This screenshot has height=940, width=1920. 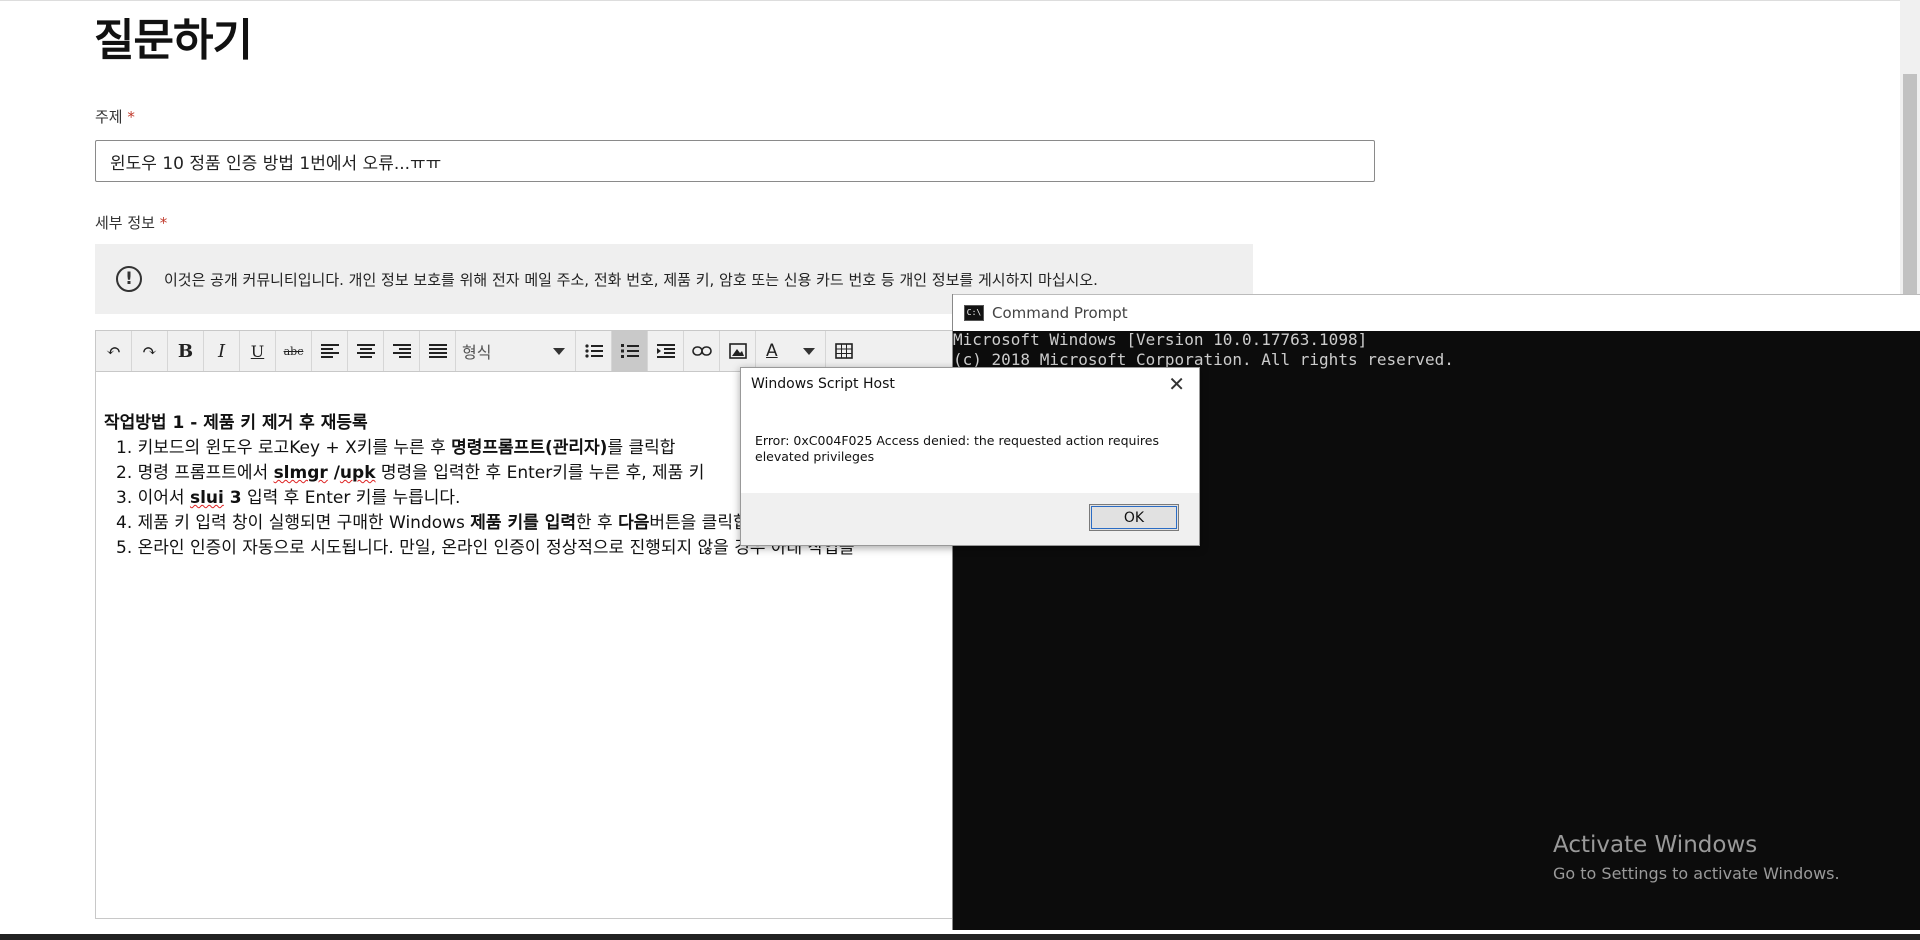 I want to click on subject-label: 주제 *, so click(x=115, y=116).